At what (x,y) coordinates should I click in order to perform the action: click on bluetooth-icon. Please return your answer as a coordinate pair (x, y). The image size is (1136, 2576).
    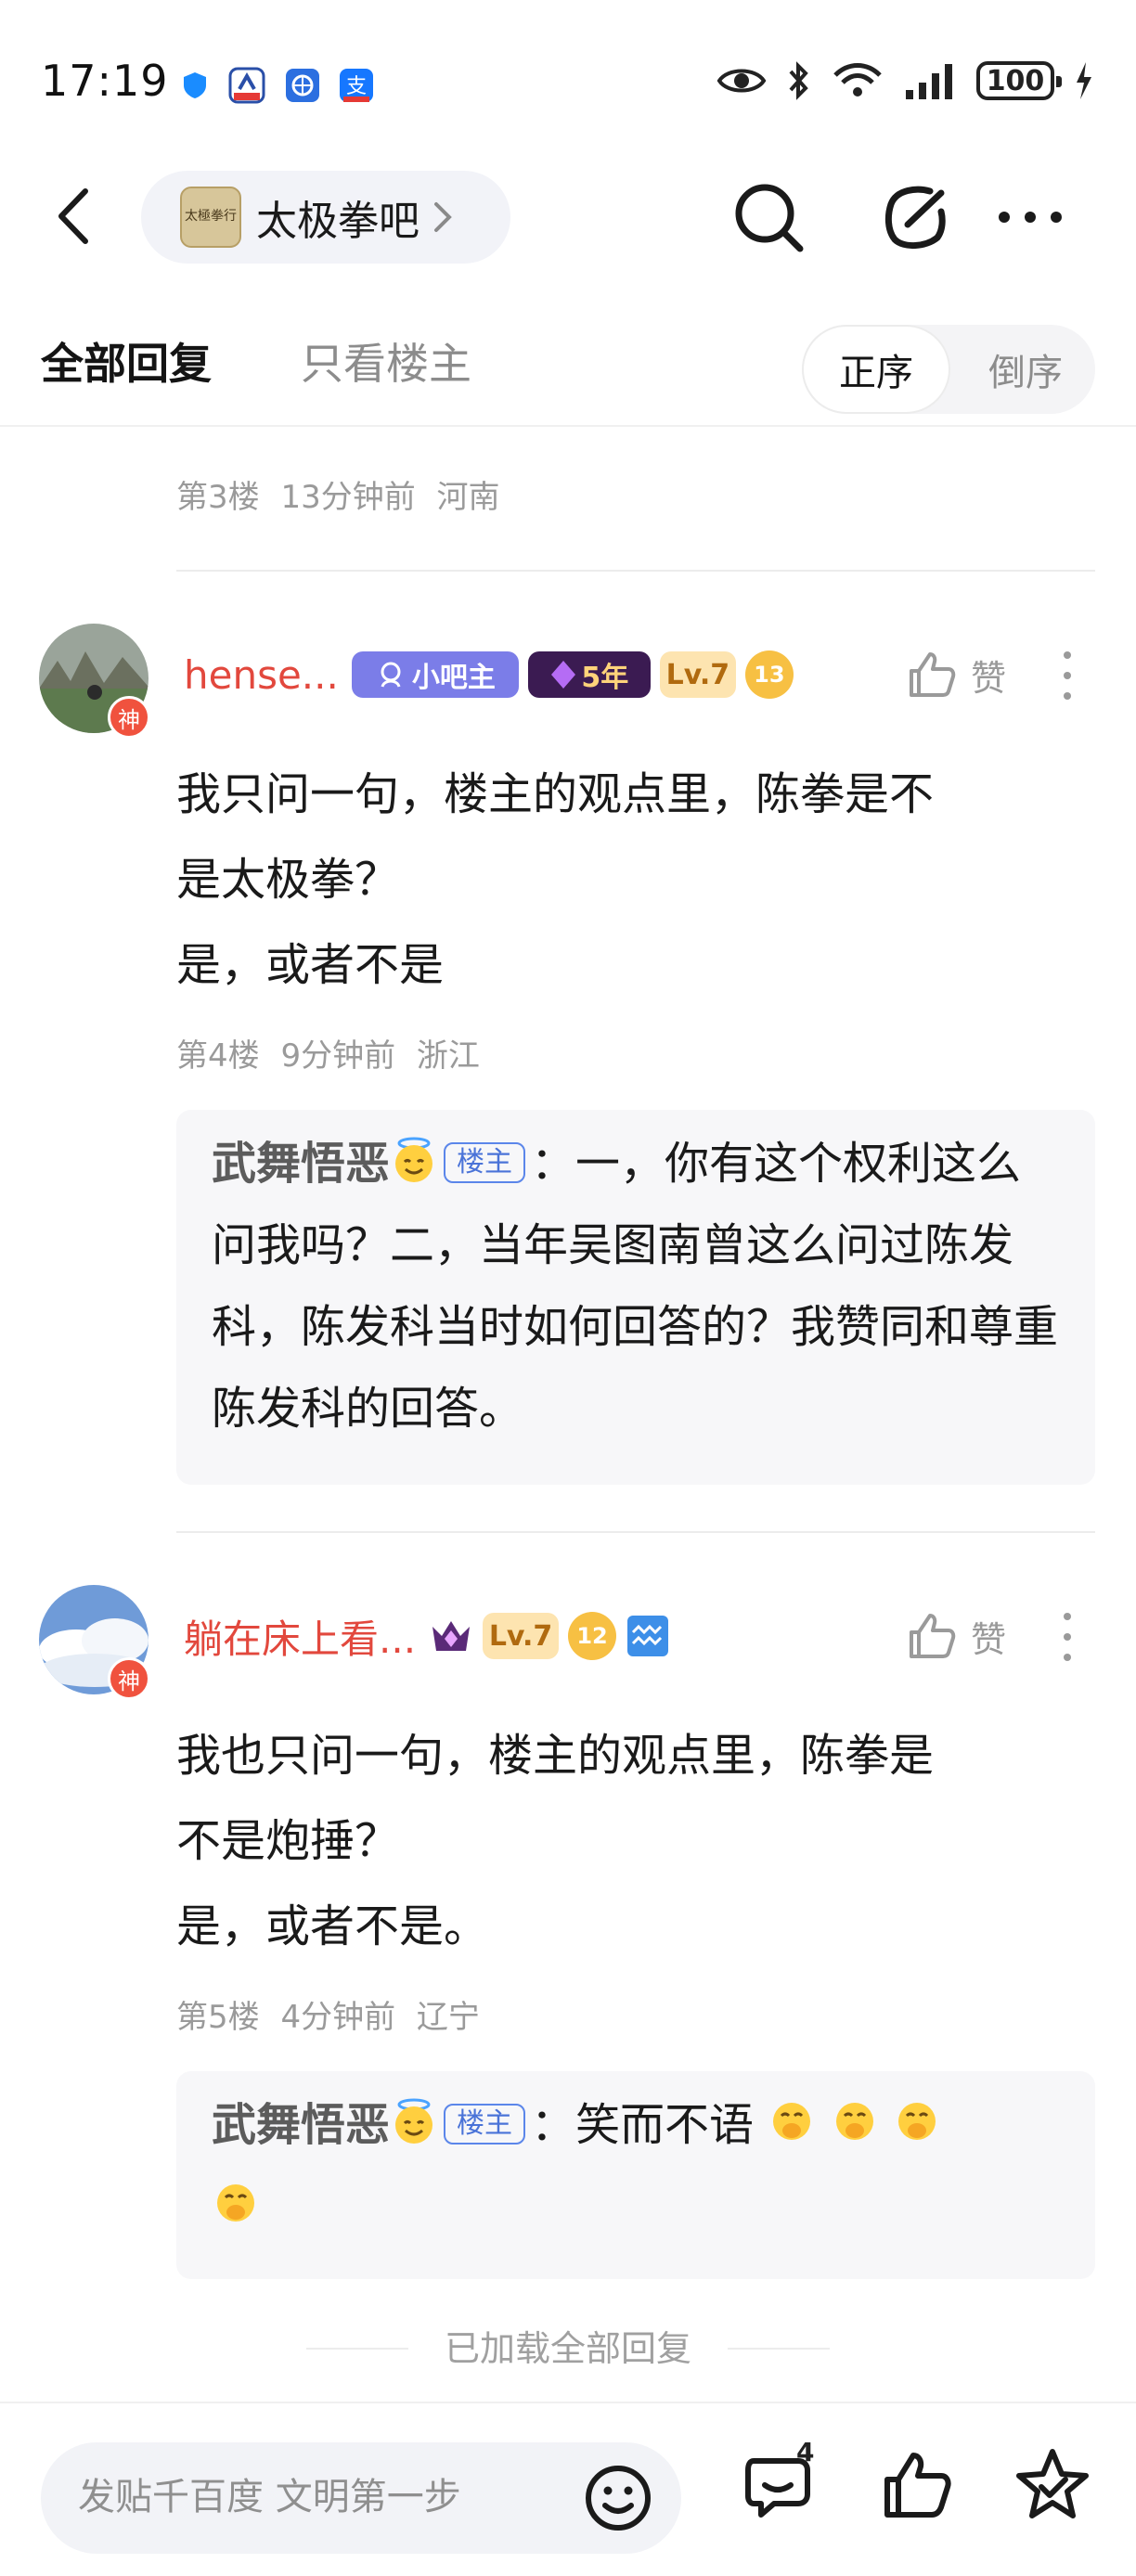
    Looking at the image, I should click on (798, 81).